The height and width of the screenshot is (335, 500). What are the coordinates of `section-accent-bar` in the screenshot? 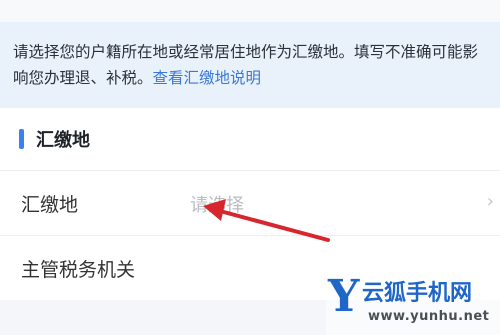 It's located at (21, 139).